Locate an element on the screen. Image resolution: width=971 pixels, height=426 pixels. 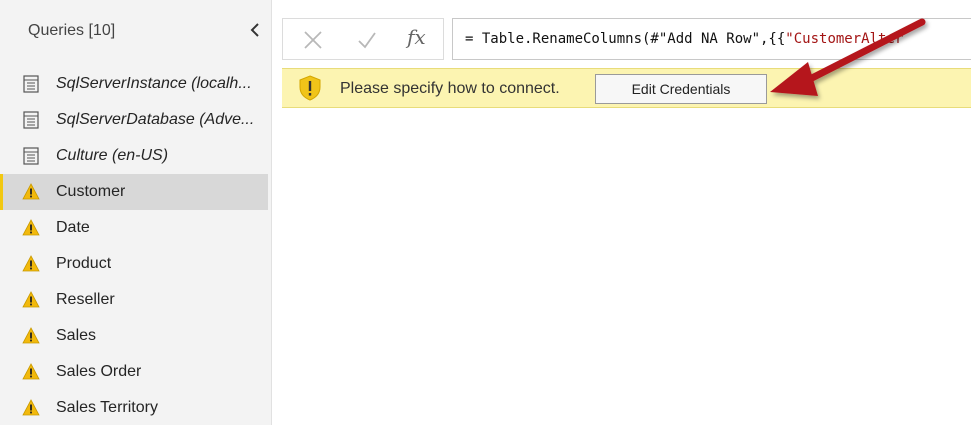
query-item-sales: Sales is located at coordinates (134, 336).